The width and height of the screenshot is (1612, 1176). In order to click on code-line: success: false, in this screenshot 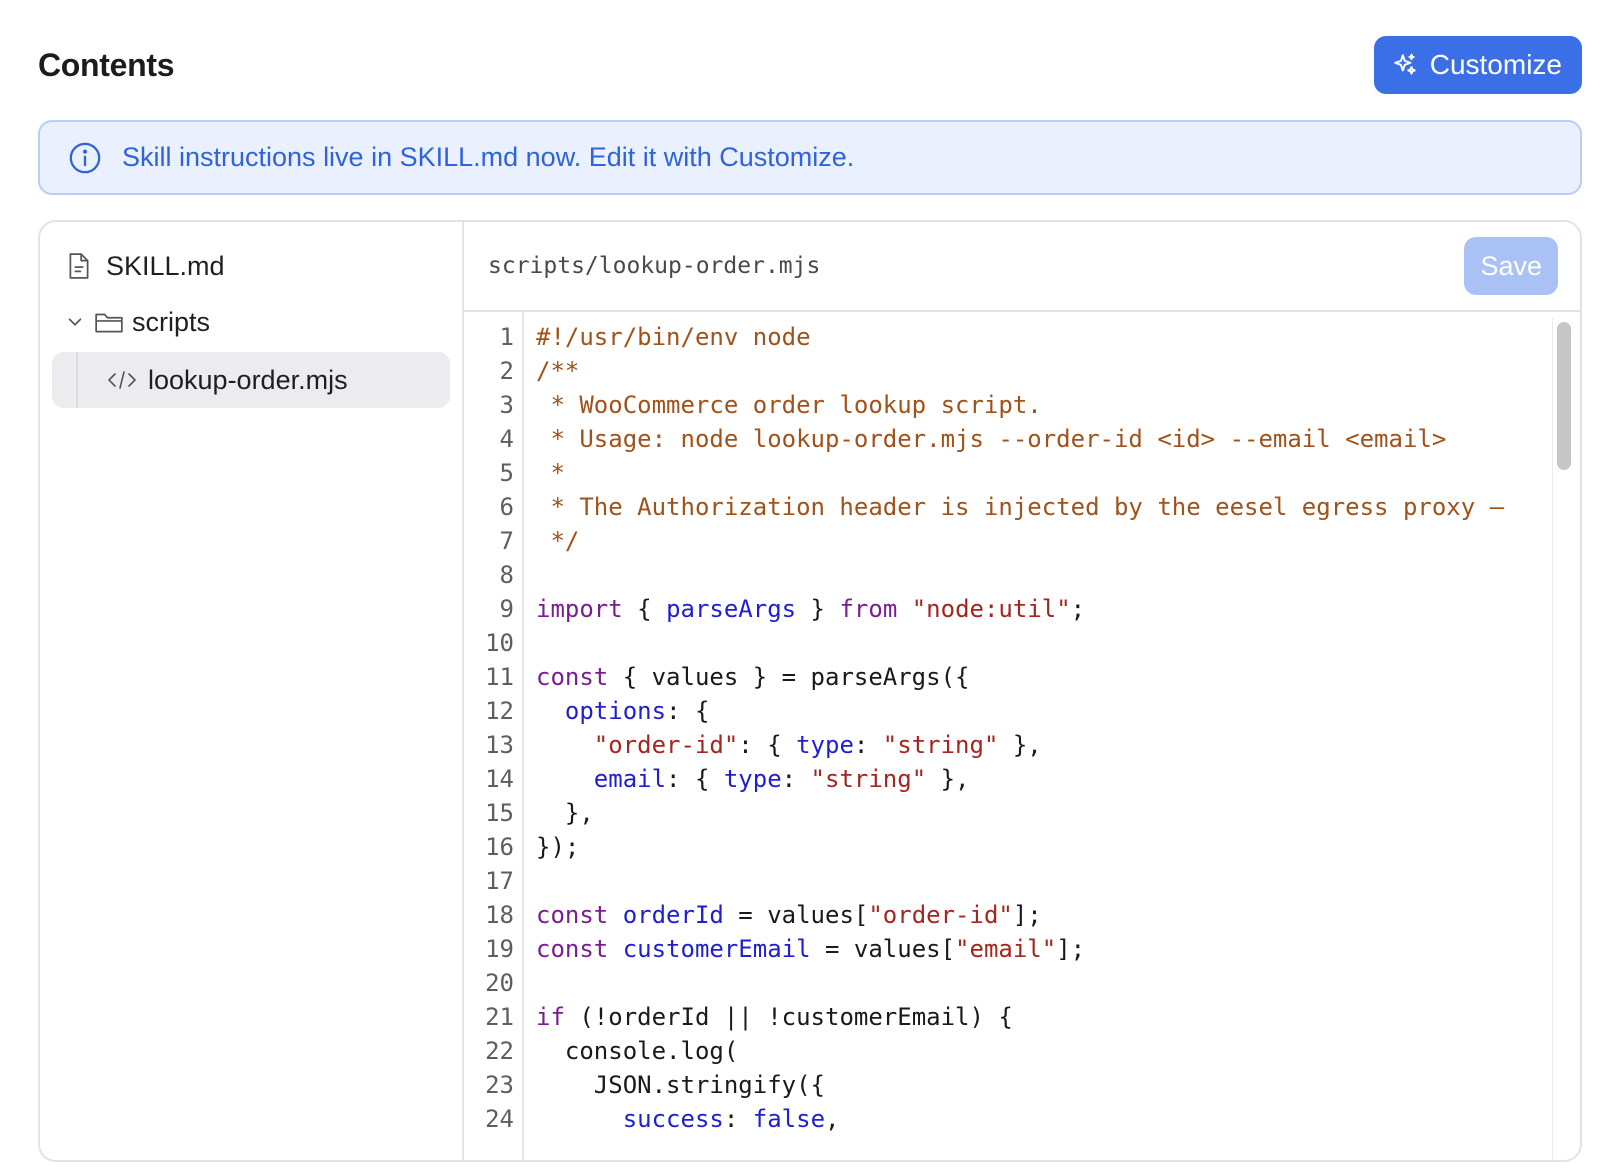, I will do `click(1058, 1119)`.